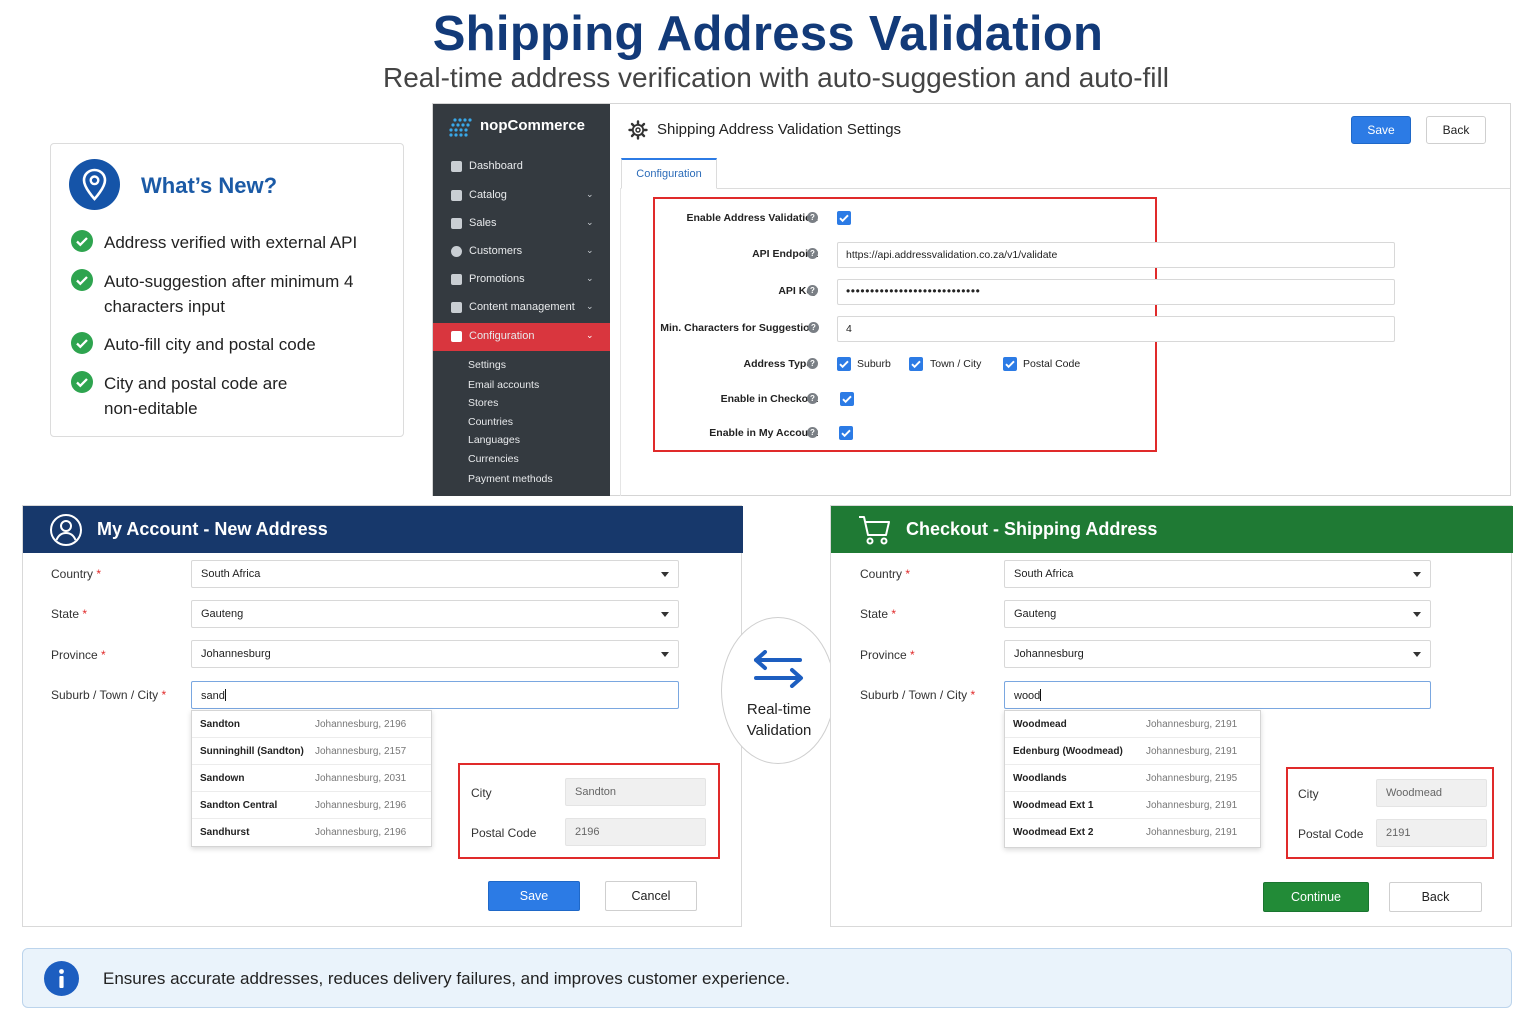 This screenshot has width=1536, height=1024. Describe the element at coordinates (847, 399) in the screenshot. I see `enable-checkout-checkbox` at that location.